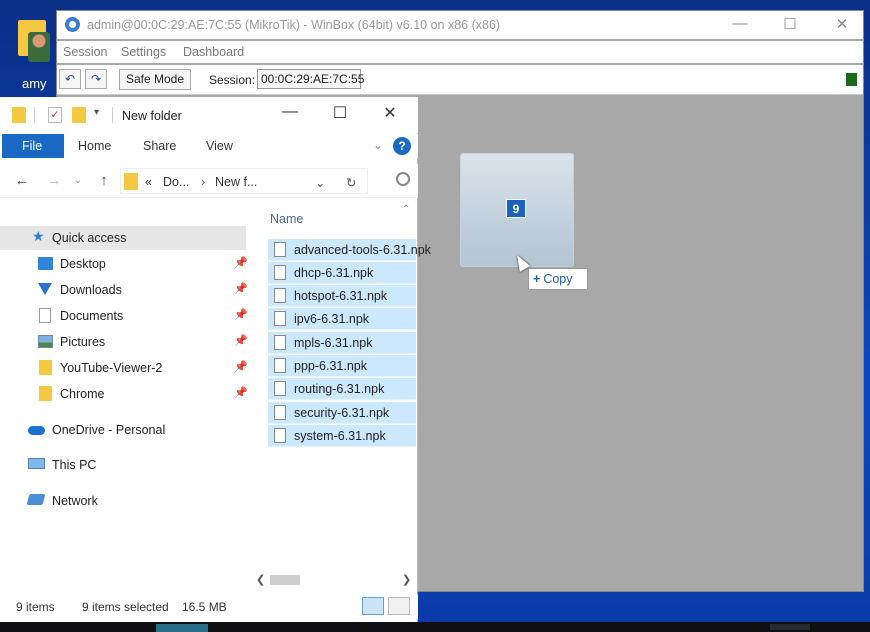 This screenshot has height=632, width=870. What do you see at coordinates (125, 607) in the screenshot?
I see `status-selected-count: 9 items selected` at bounding box center [125, 607].